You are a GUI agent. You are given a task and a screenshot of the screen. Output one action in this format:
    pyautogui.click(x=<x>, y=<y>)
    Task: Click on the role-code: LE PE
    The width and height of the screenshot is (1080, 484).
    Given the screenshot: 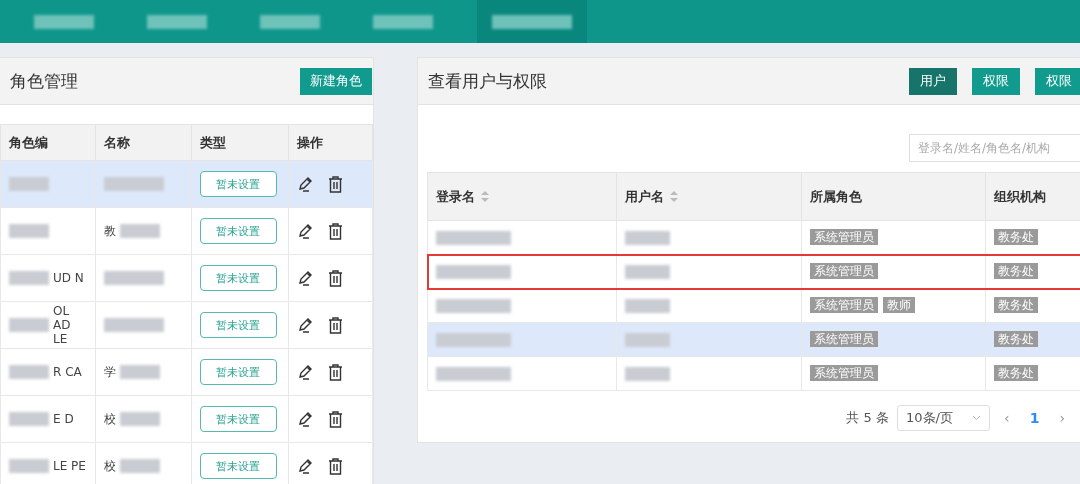 What is the action you would take?
    pyautogui.click(x=69, y=466)
    